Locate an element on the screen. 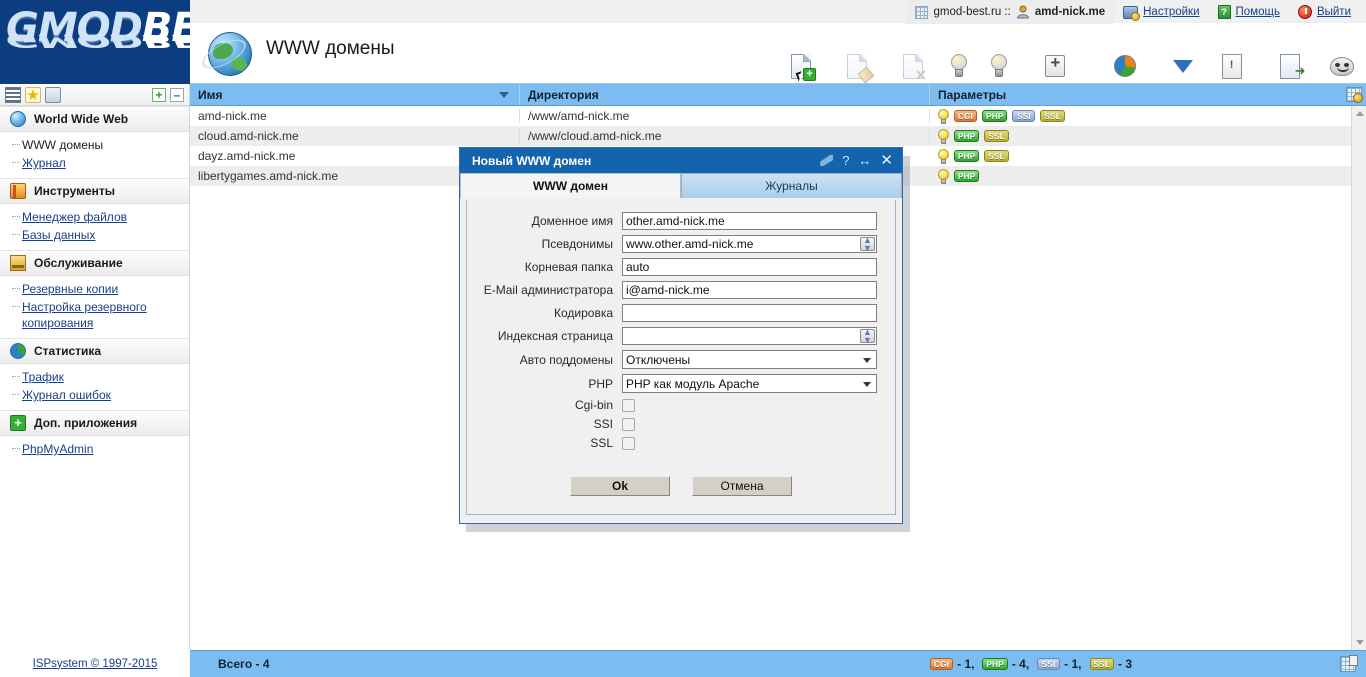 This screenshot has height=677, width=1366. globe-icon is located at coordinates (18, 119).